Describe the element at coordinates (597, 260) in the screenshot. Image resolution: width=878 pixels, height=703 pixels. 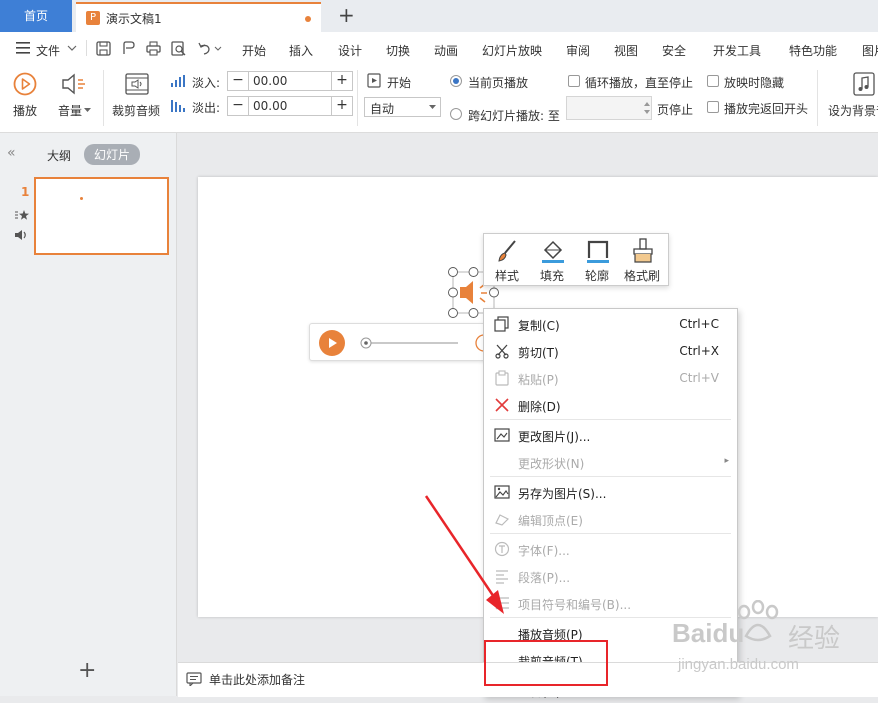
I see `outline-button: 轮廓` at that location.